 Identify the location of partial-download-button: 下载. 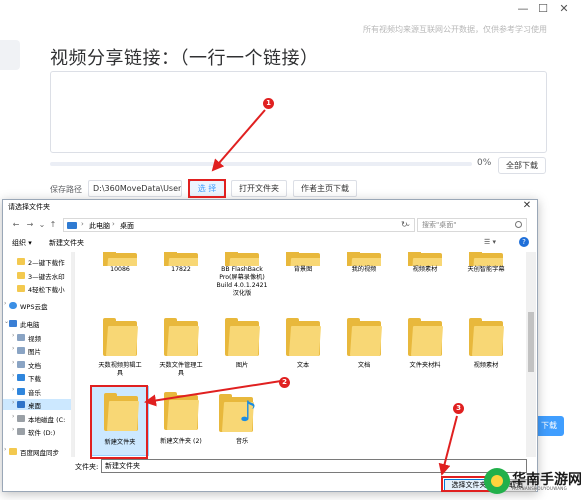
(549, 426).